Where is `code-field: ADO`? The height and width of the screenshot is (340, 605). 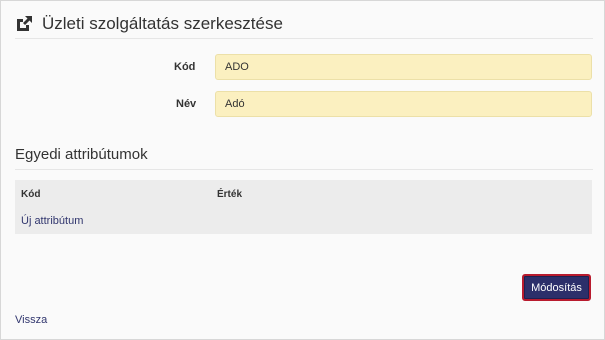 code-field: ADO is located at coordinates (403, 67).